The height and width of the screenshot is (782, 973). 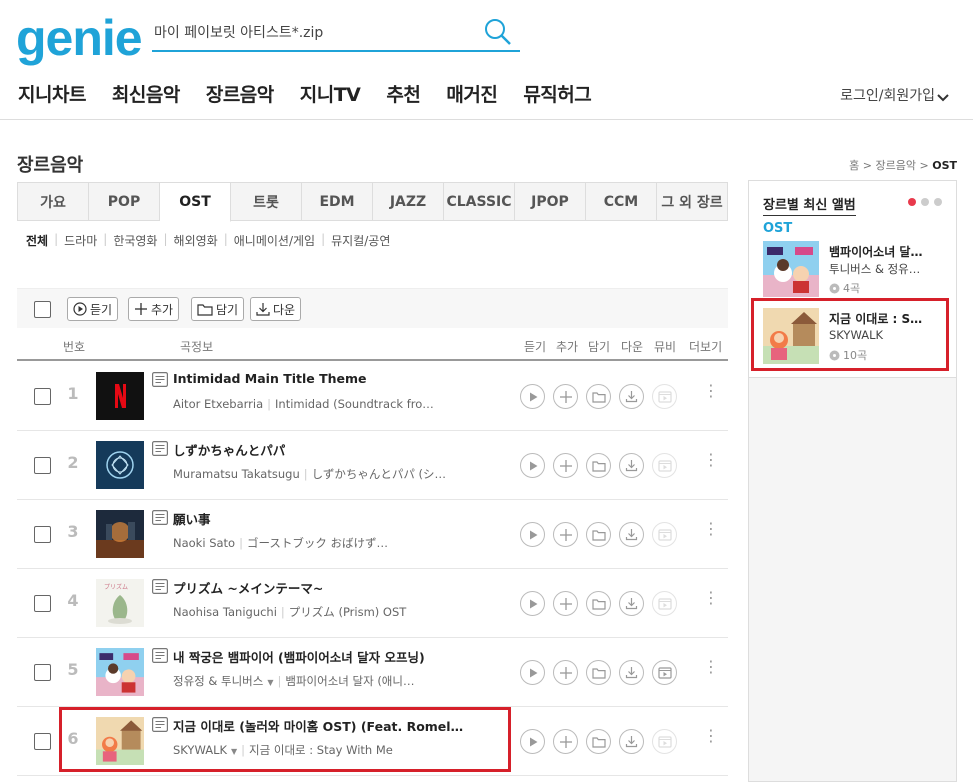 What do you see at coordinates (196, 240) in the screenshot?
I see `subtab-foreign-movie: 해외영화` at bounding box center [196, 240].